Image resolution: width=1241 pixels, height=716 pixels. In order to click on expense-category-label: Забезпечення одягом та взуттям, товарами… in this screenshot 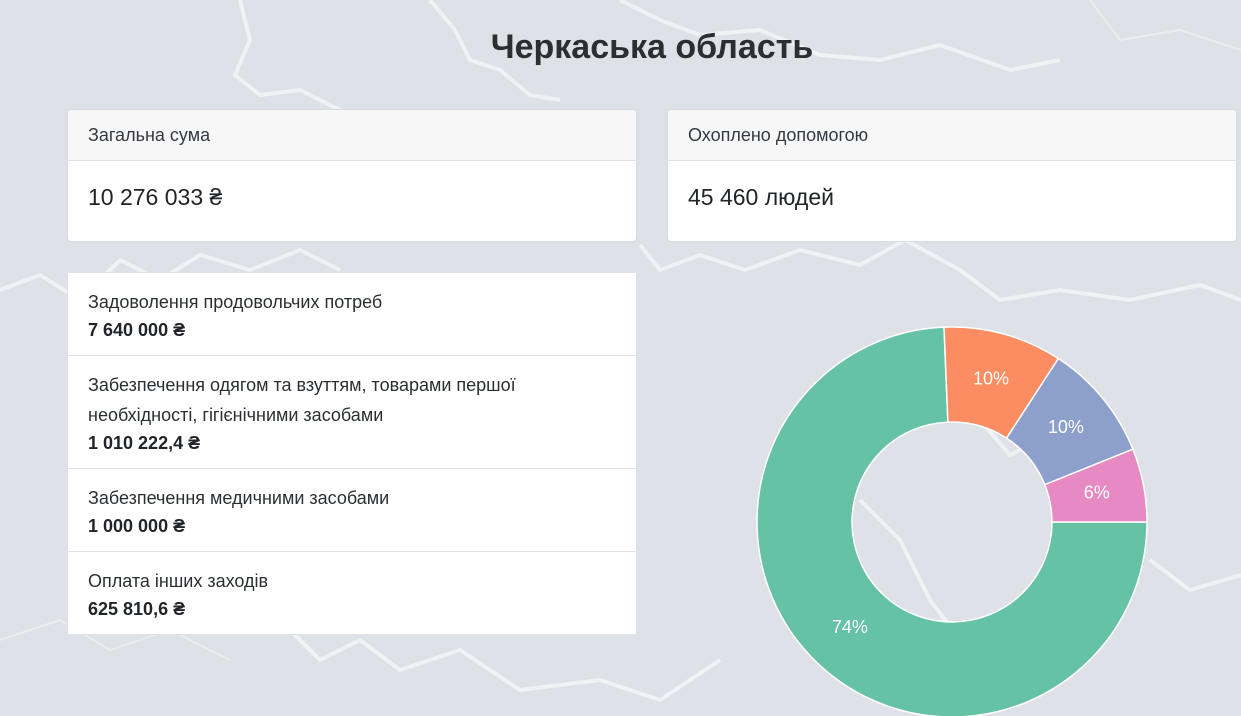, I will do `click(302, 400)`.